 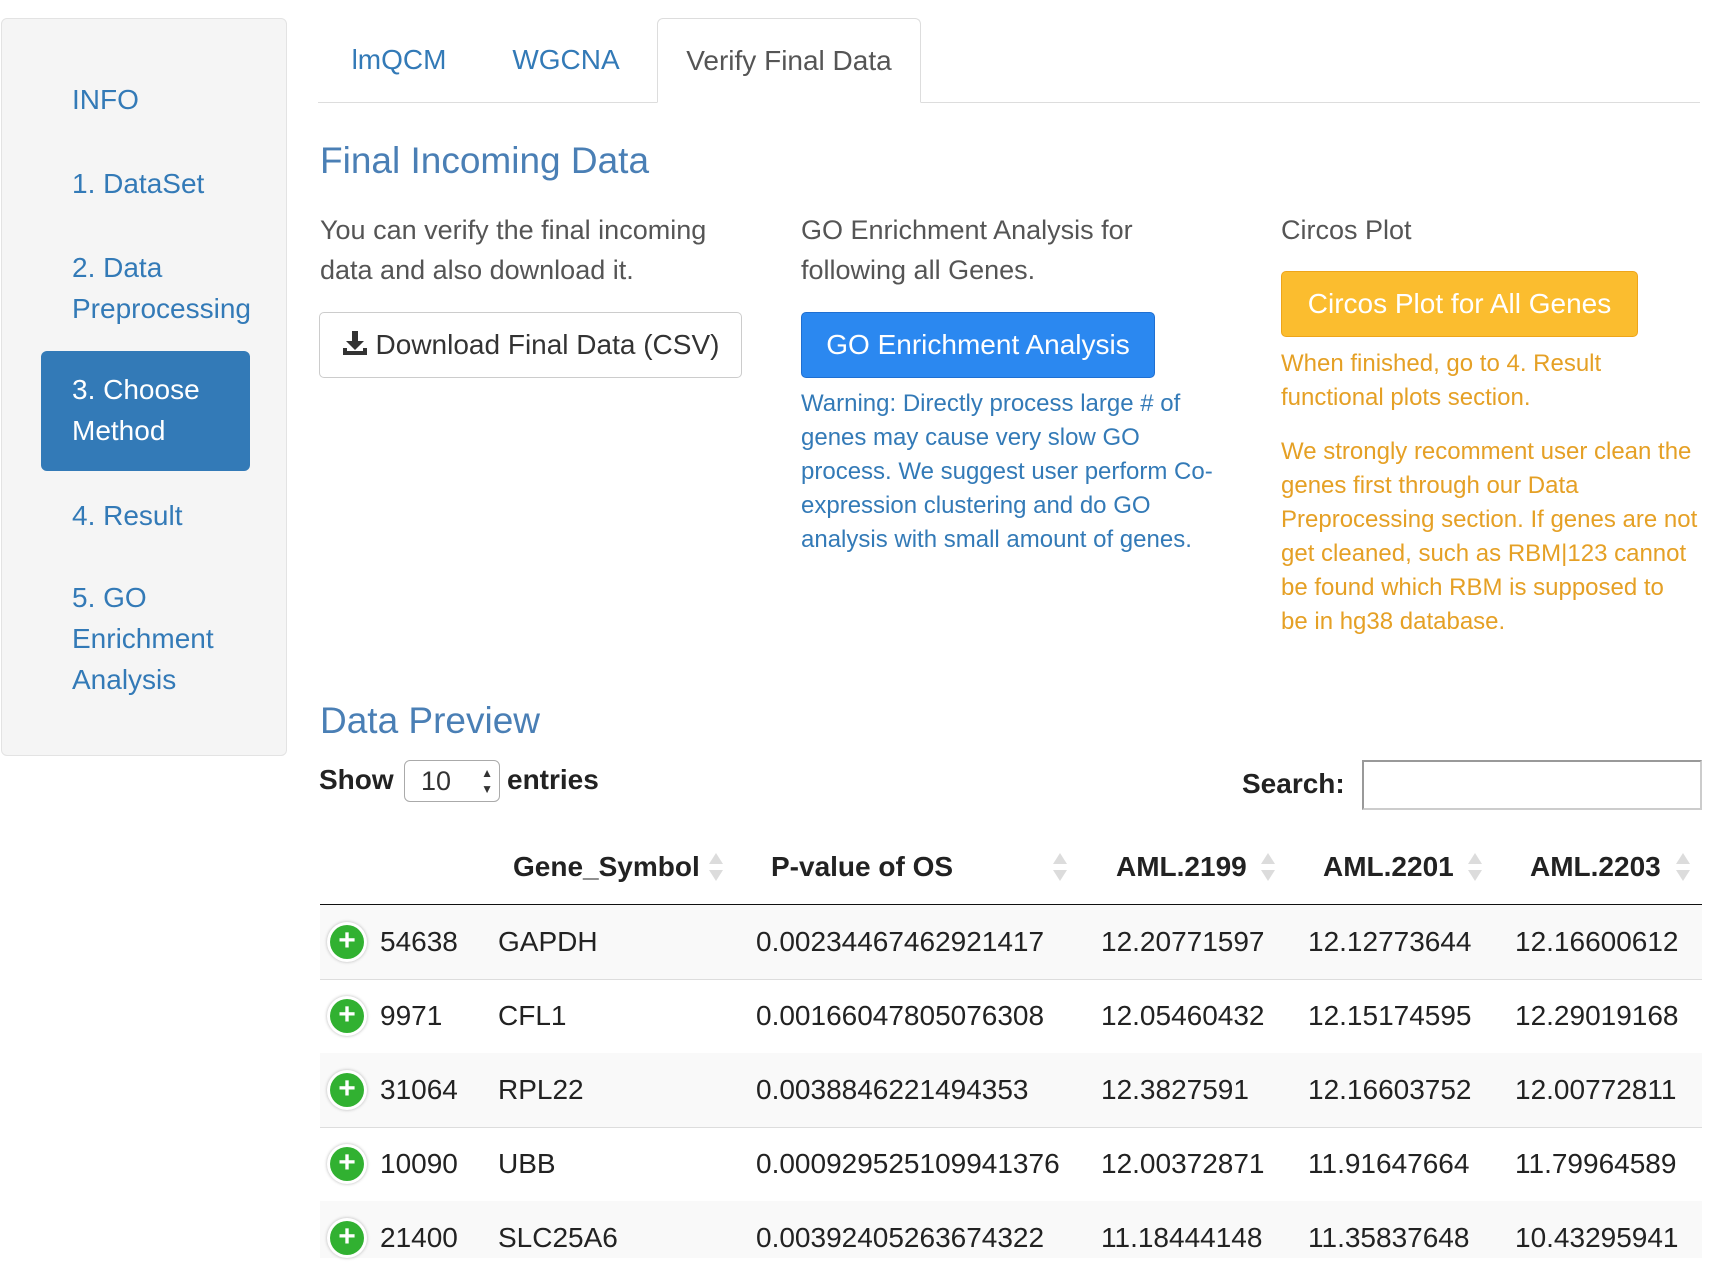 What do you see at coordinates (1489, 519) in the screenshot?
I see `note-line: Preprocessing section. If genes are not` at bounding box center [1489, 519].